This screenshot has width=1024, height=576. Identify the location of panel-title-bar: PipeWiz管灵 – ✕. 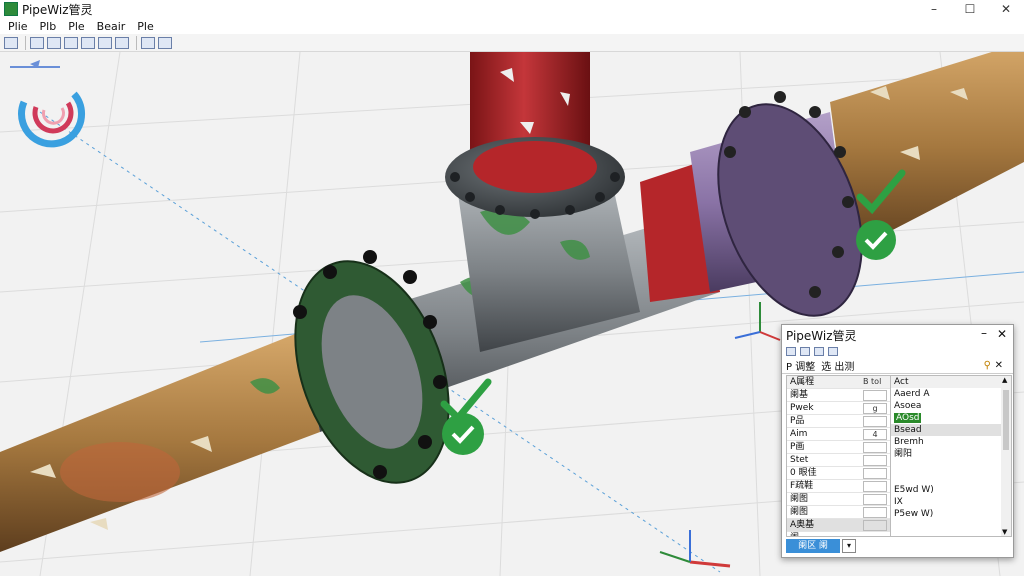
(897, 335).